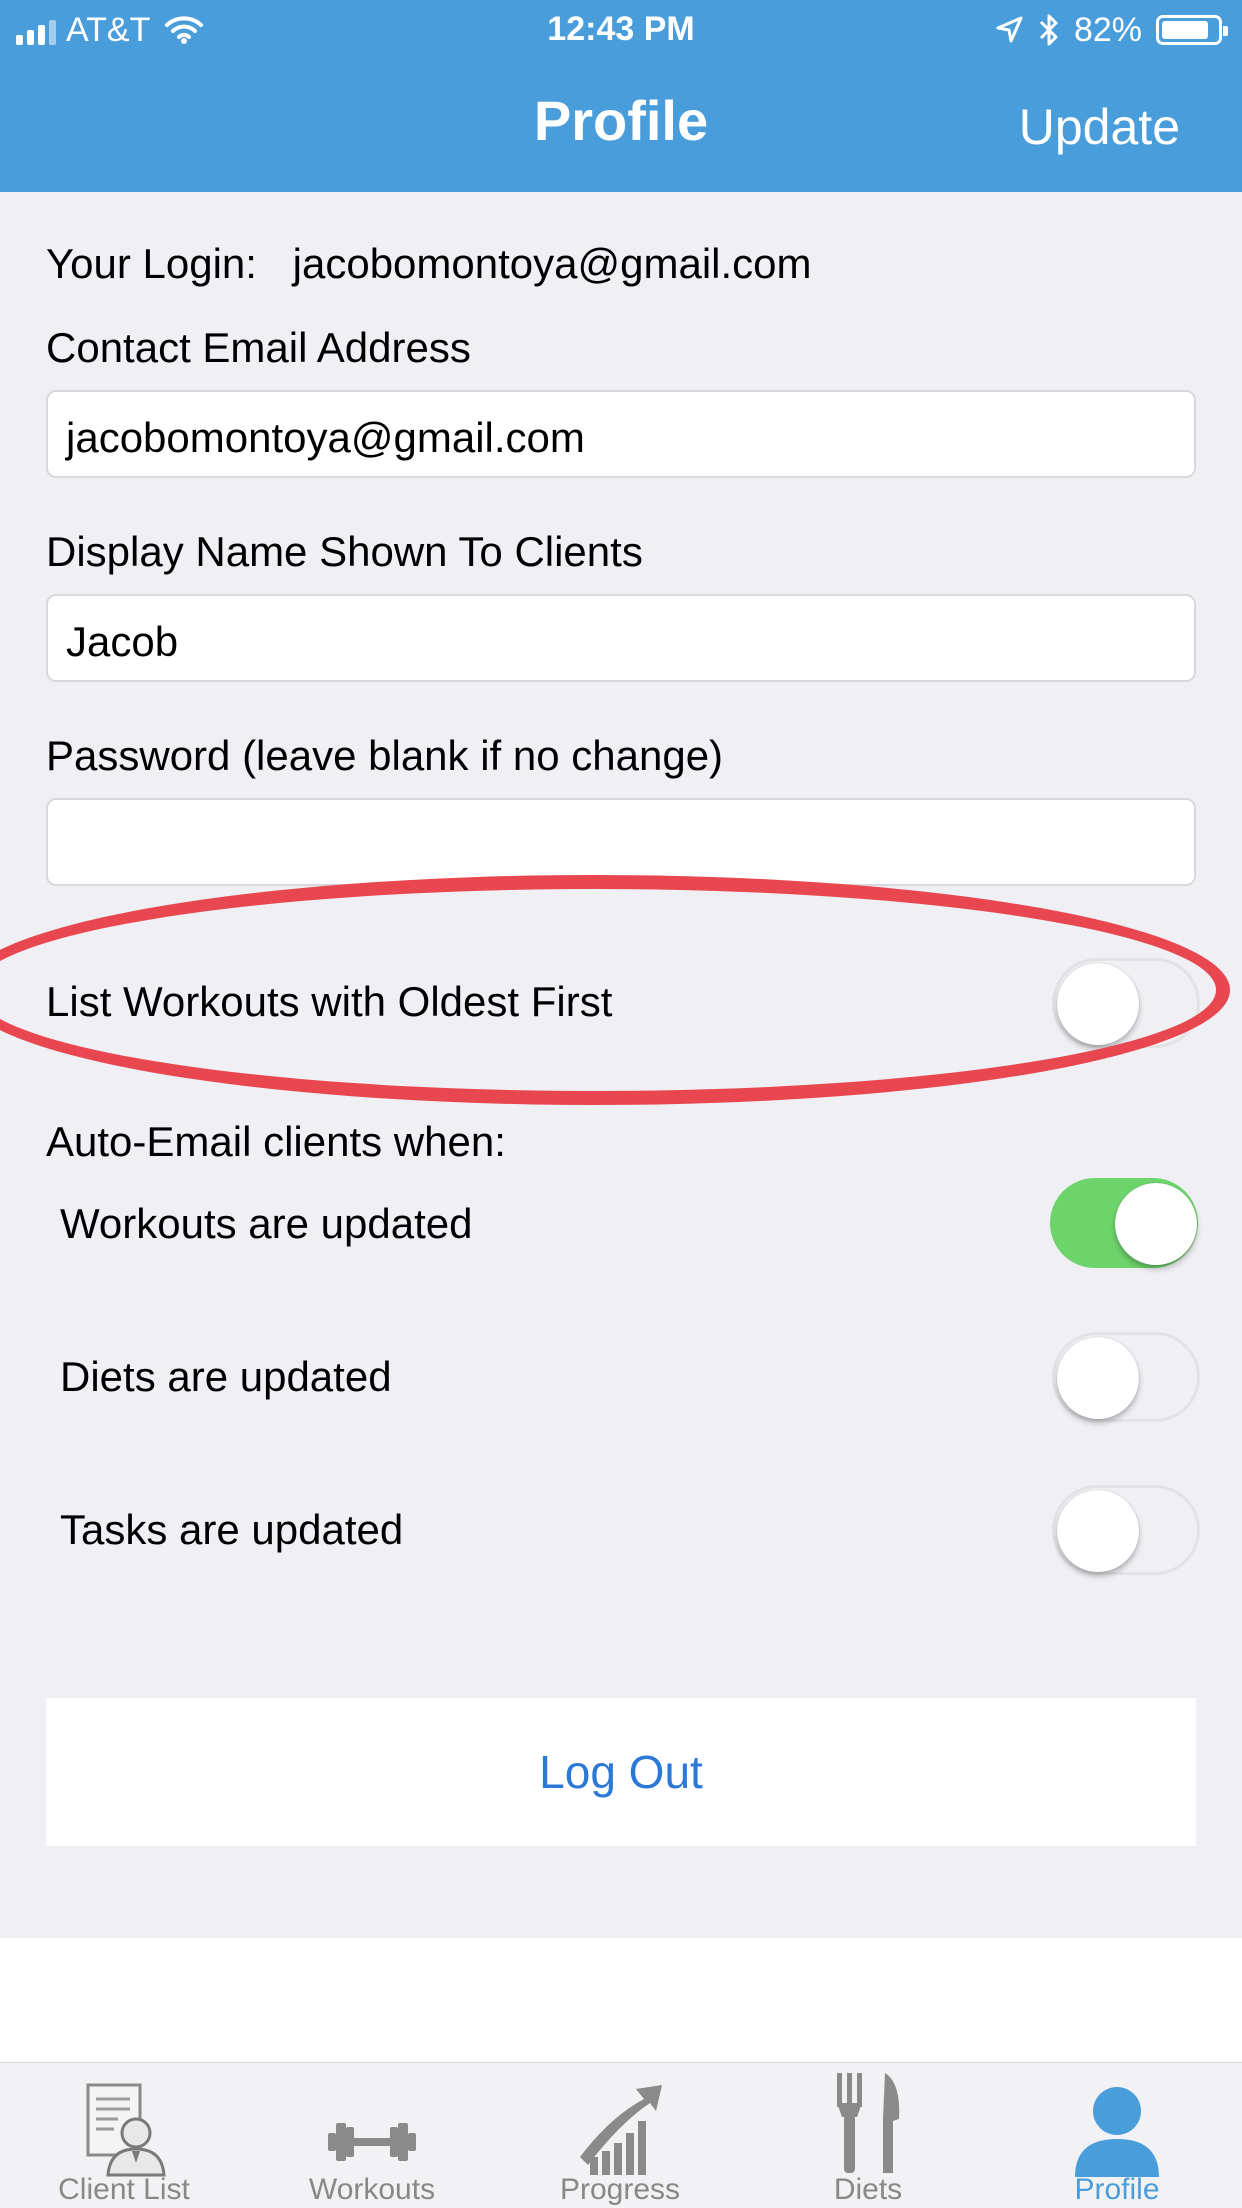  Describe the element at coordinates (621, 2130) in the screenshot. I see `progress-chart-icon` at that location.